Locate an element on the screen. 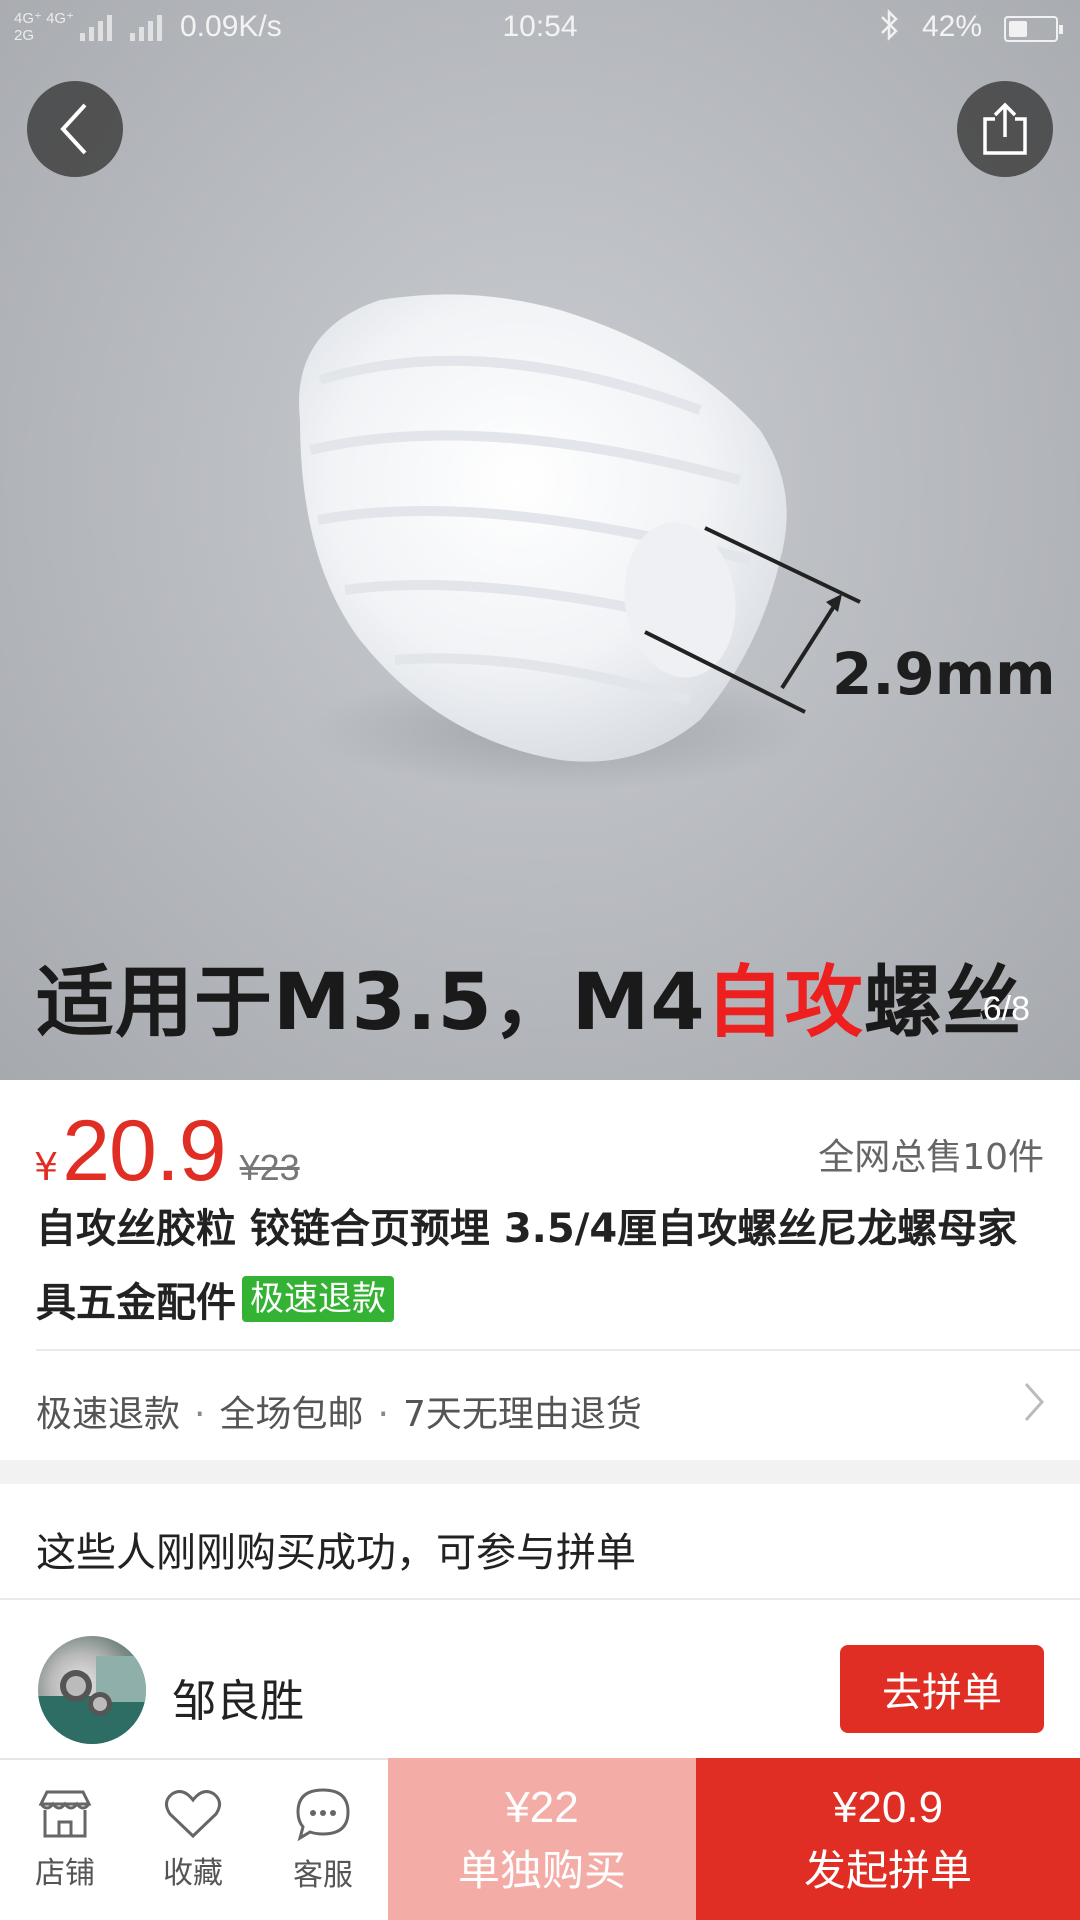 The image size is (1080, 1920). group-buy-header: 这些人刚刚购买成功，可参与拼单 is located at coordinates (336, 1553).